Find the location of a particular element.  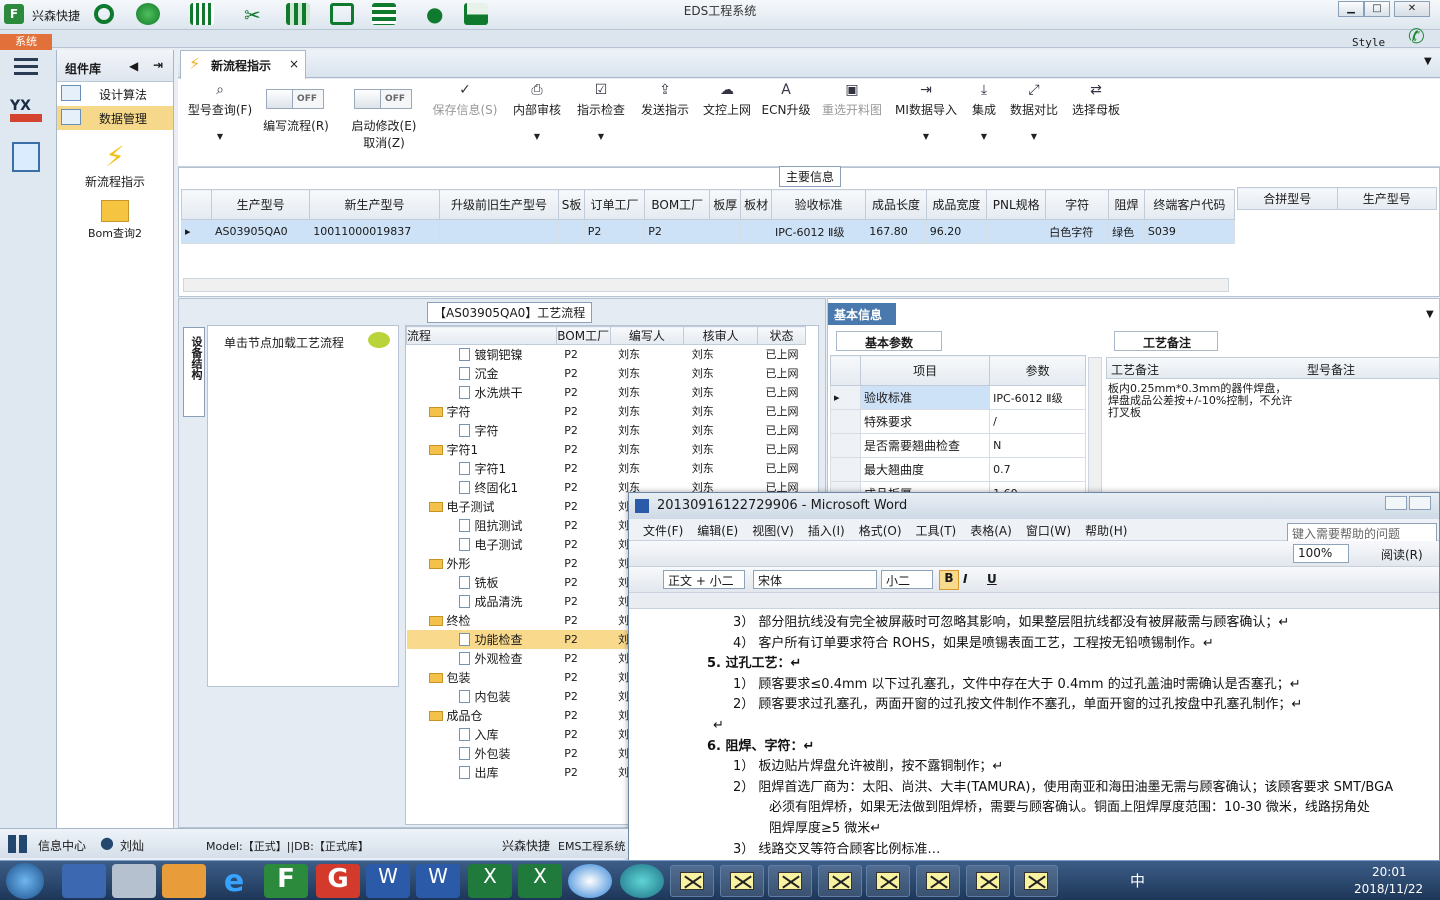

tab-dropdown-icon: ▼ is located at coordinates (1428, 61).